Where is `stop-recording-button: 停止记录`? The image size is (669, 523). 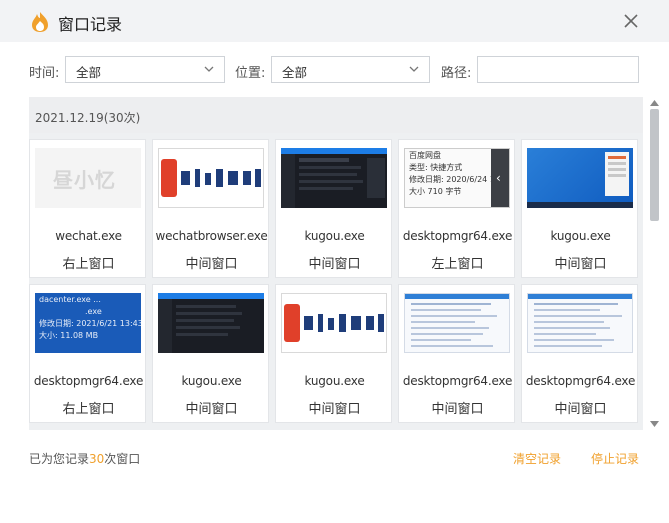
stop-recording-button: 停止记录 is located at coordinates (615, 458).